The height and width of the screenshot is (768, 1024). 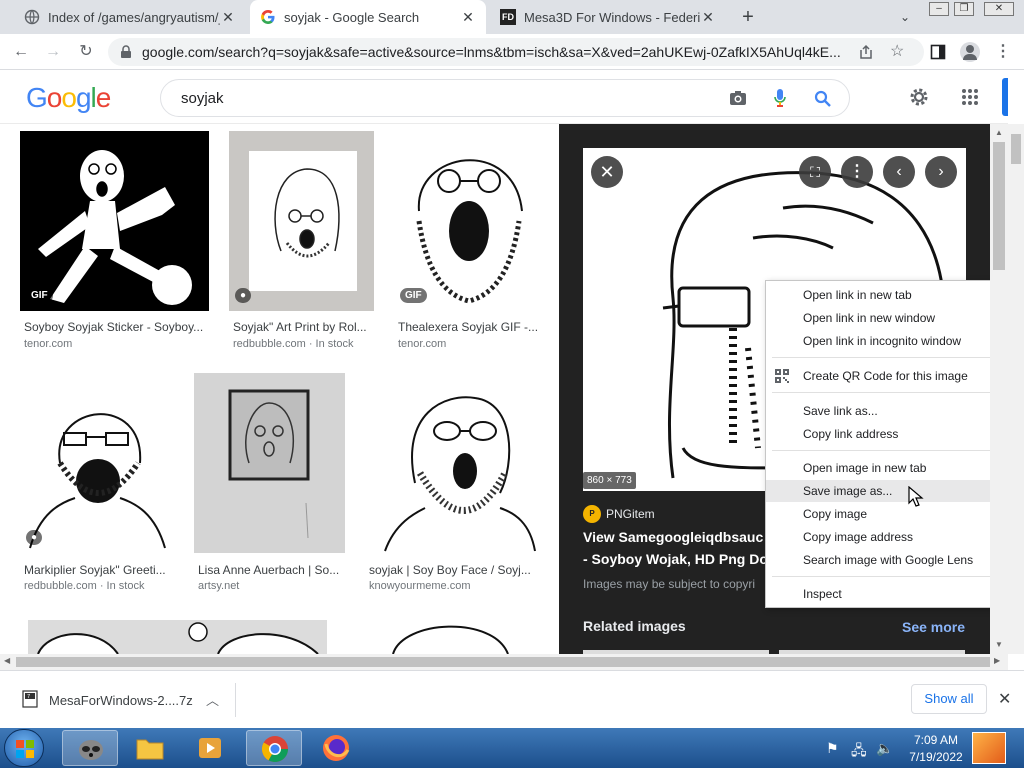 I want to click on side-panel-icon, so click(x=938, y=52).